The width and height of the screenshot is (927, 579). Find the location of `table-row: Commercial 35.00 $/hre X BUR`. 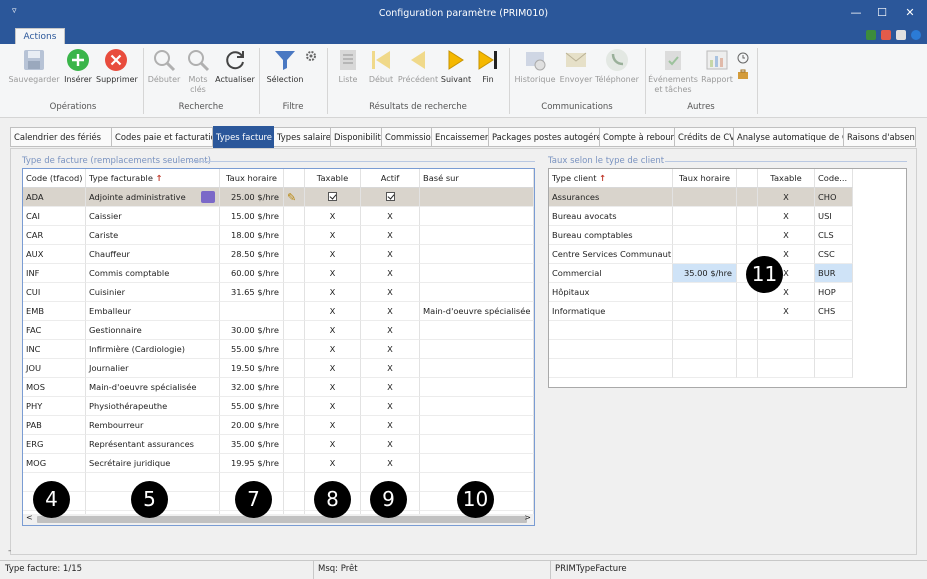

table-row: Commercial 35.00 $/hre X BUR is located at coordinates (701, 273).